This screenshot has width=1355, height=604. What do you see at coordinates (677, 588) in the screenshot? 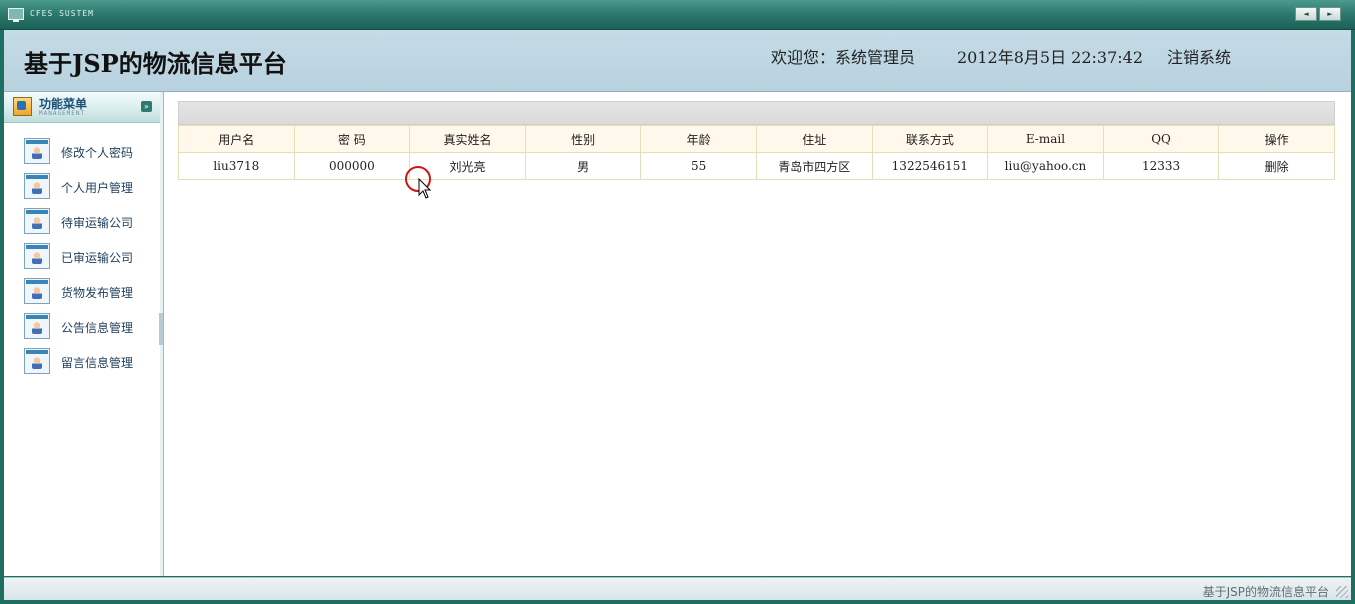
I see `status-bar: 基于JSP的物流信息平台` at bounding box center [677, 588].